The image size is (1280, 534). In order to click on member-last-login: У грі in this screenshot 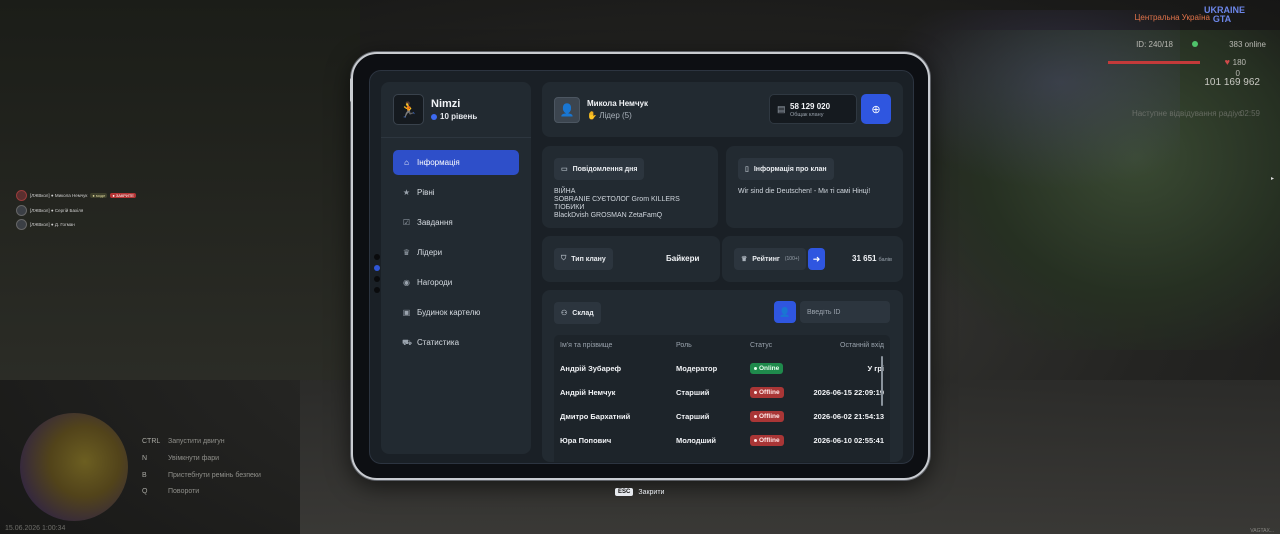, I will do `click(875, 368)`.